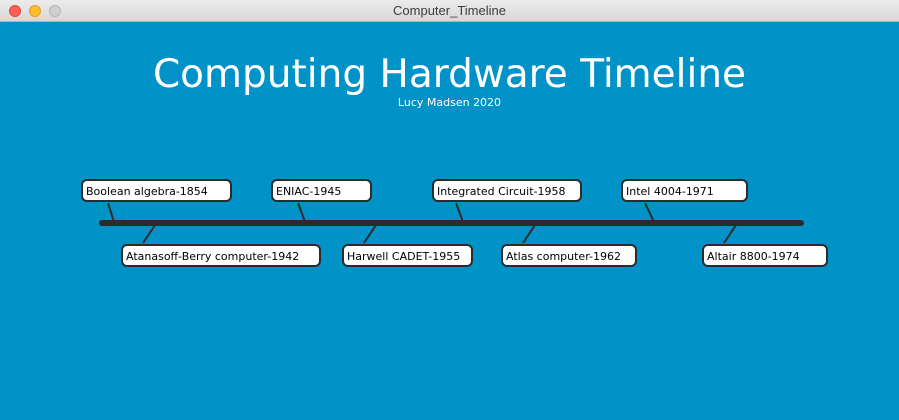 The height and width of the screenshot is (420, 899). Describe the element at coordinates (569, 255) in the screenshot. I see `event-atlas: Atlas computer-1962` at that location.